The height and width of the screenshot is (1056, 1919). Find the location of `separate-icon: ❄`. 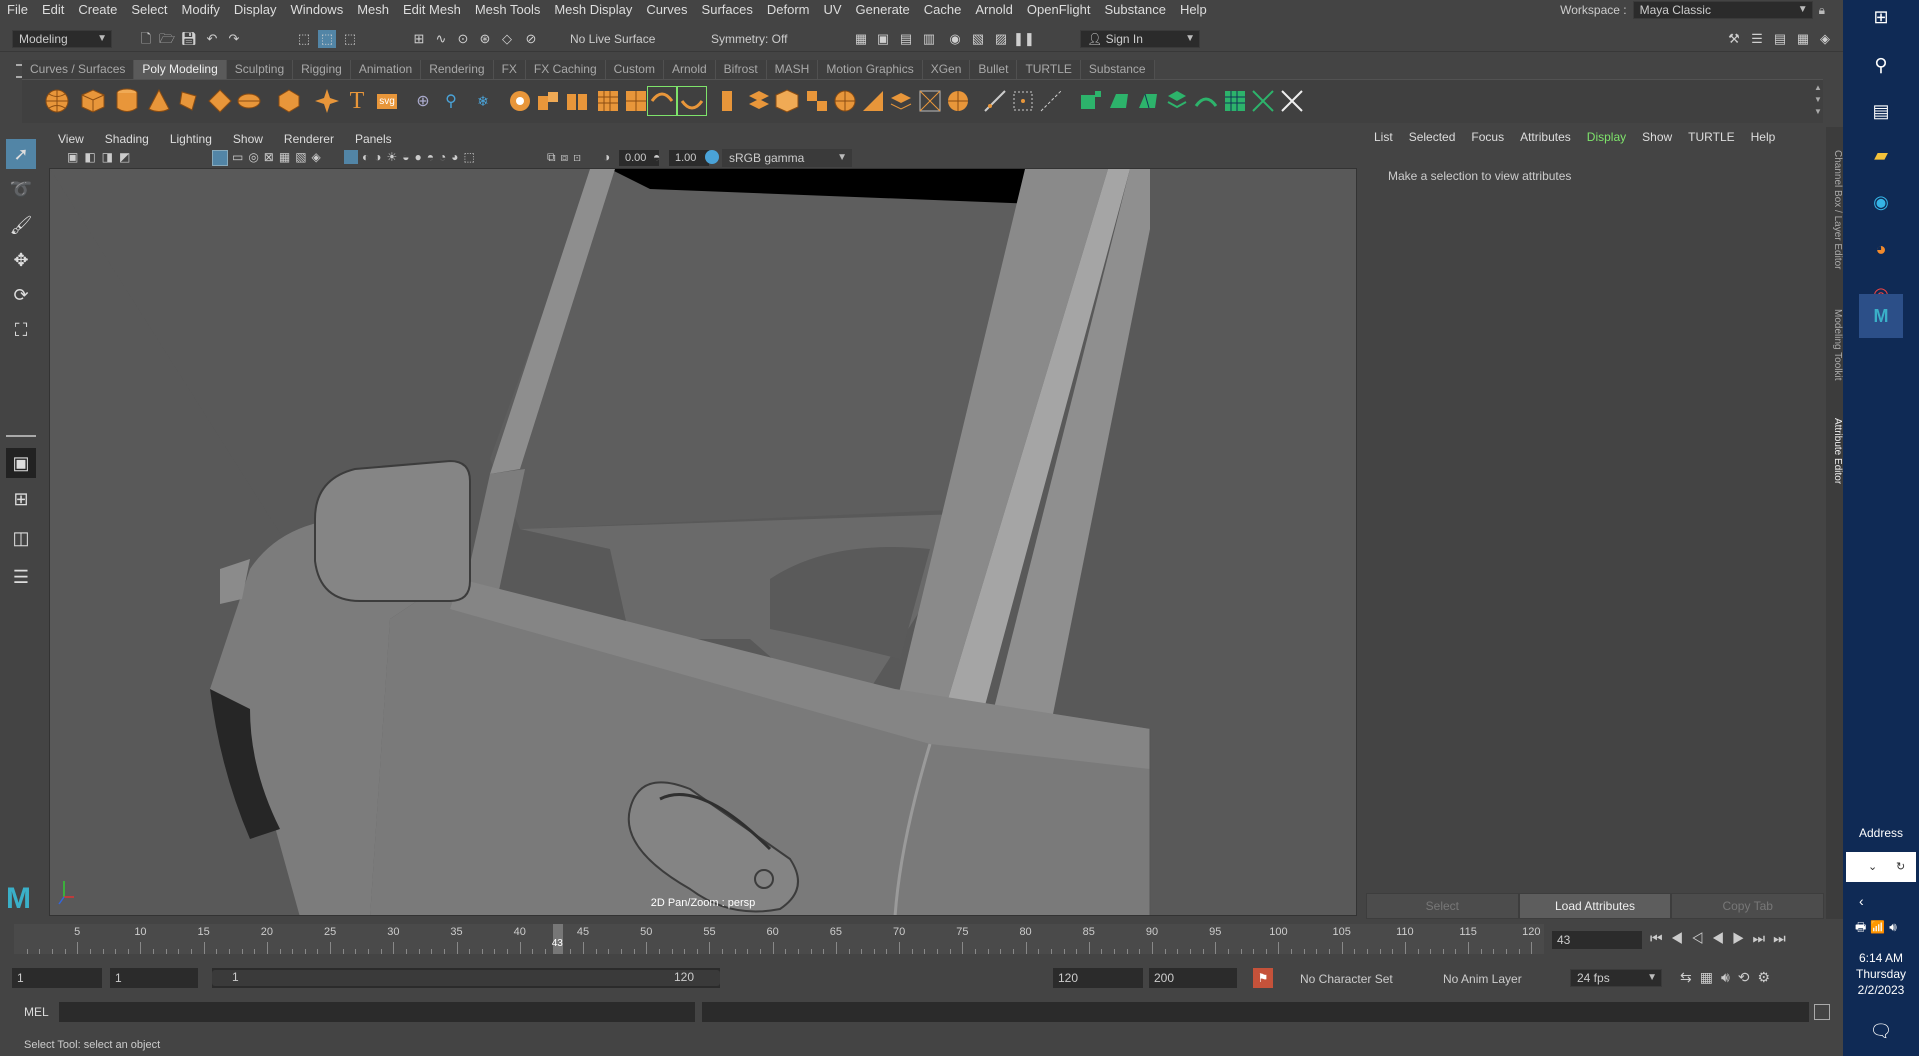

separate-icon: ❄ is located at coordinates (483, 101).